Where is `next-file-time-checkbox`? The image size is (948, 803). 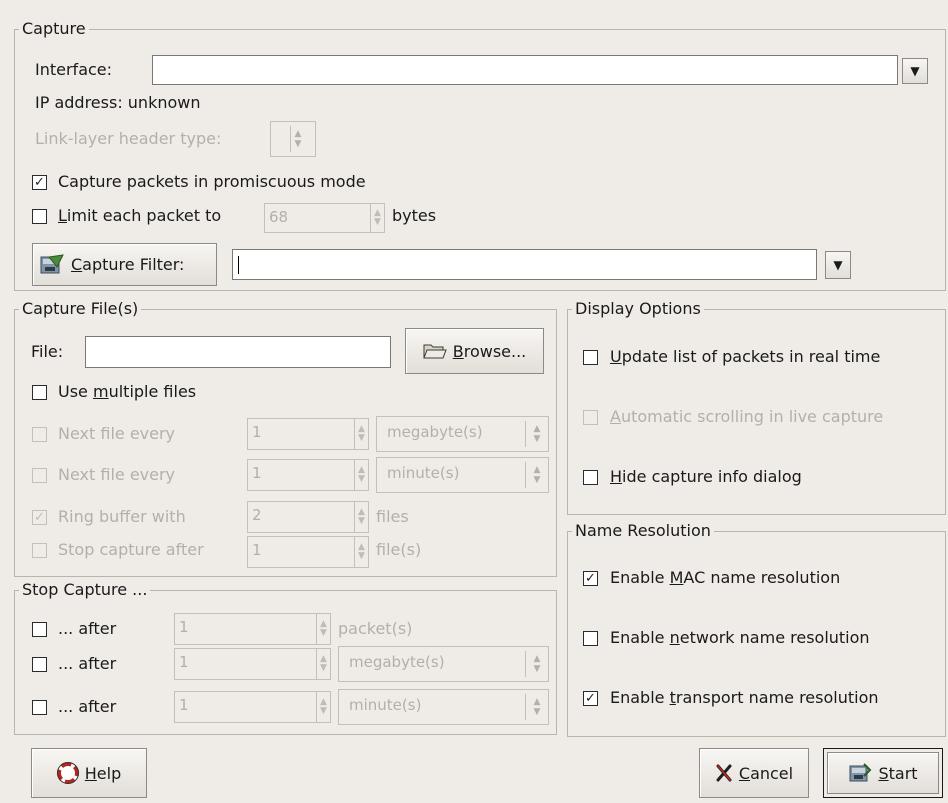 next-file-time-checkbox is located at coordinates (39, 475).